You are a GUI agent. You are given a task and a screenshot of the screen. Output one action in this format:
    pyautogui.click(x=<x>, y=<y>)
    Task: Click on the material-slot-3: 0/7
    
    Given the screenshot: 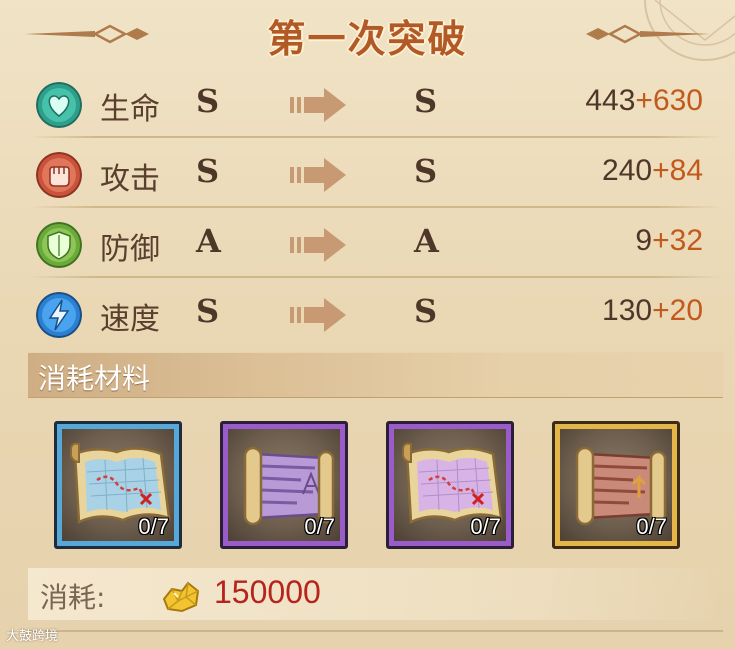 What is the action you would take?
    pyautogui.click(x=450, y=485)
    